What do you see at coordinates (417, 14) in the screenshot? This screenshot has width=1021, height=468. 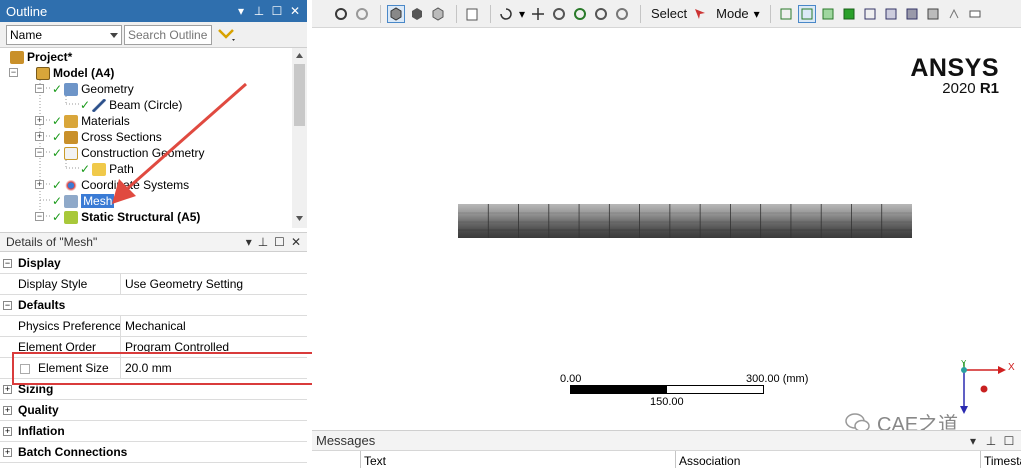 I see `shaded-view-icon` at bounding box center [417, 14].